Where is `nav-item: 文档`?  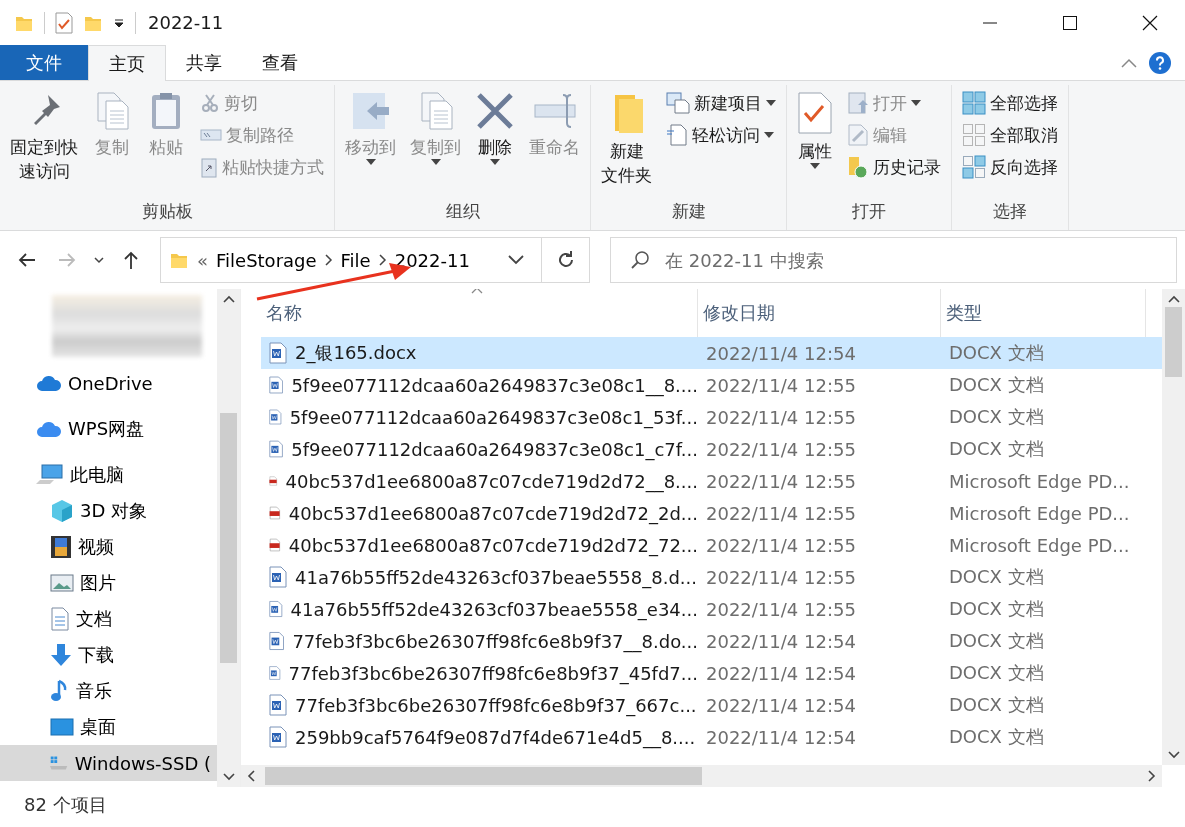
nav-item: 文档 is located at coordinates (108, 619).